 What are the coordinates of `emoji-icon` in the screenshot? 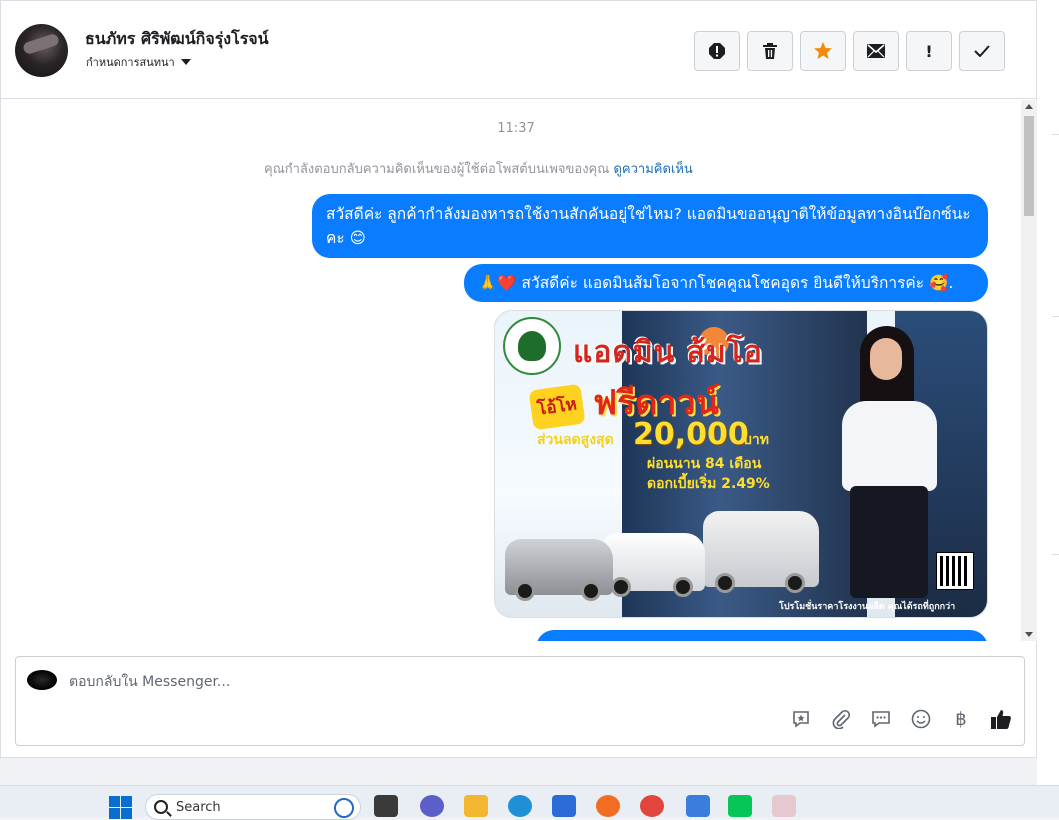 It's located at (921, 719).